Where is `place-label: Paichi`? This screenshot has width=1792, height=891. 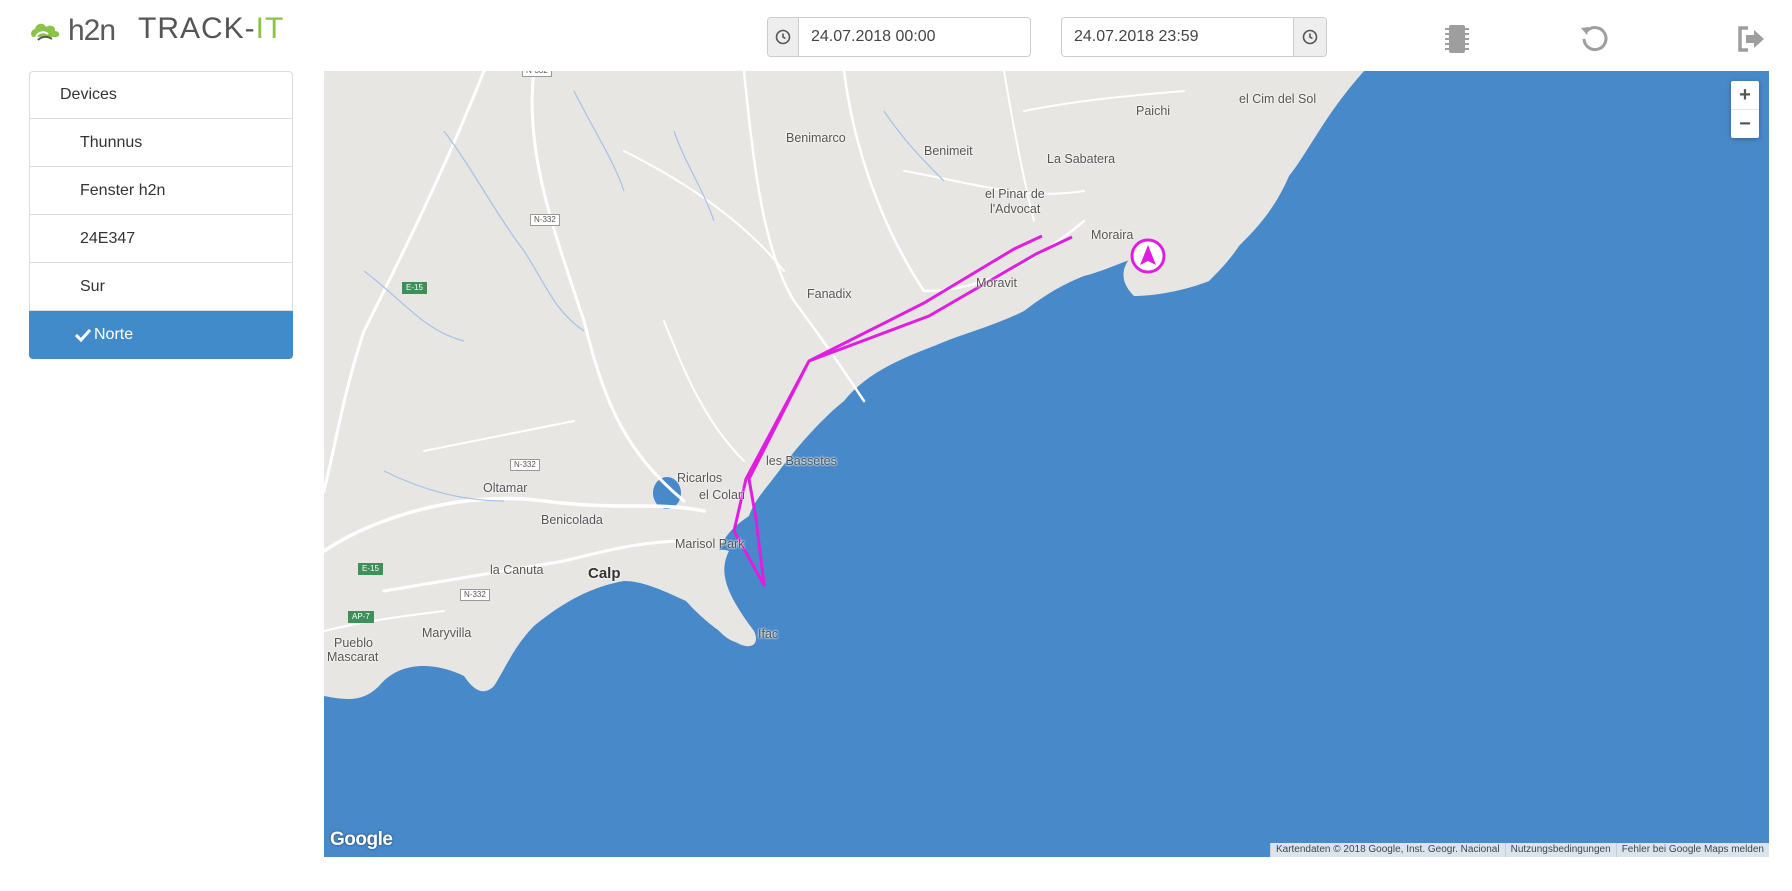
place-label: Paichi is located at coordinates (1153, 111).